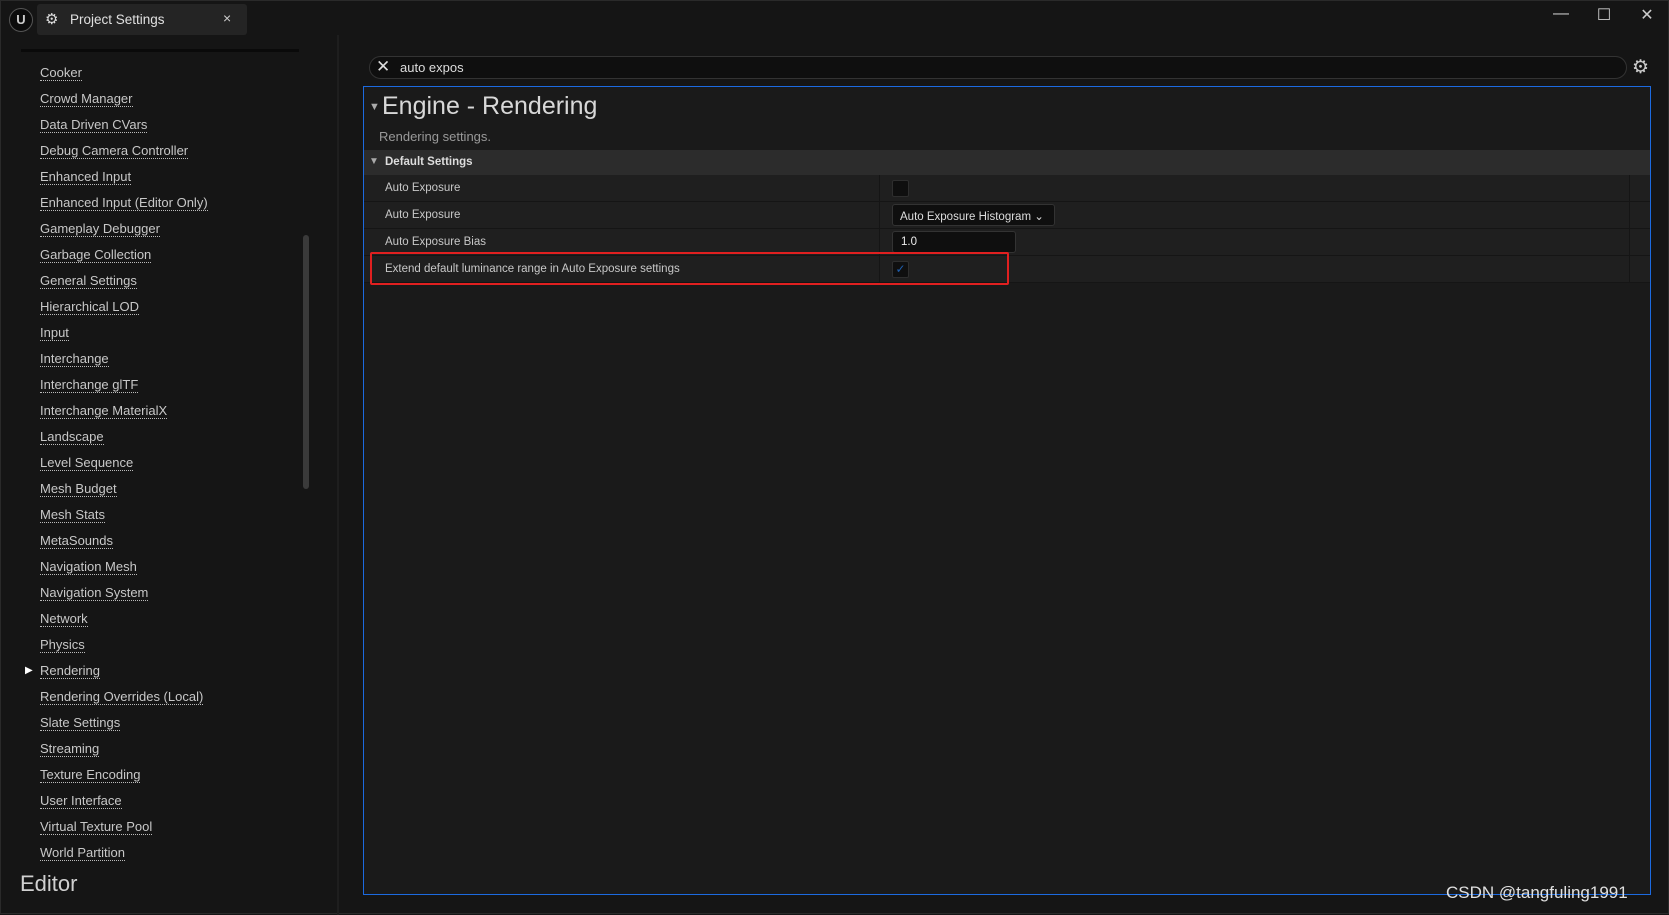 The image size is (1669, 915). I want to click on sidebar-item: Gameplay Debugger, so click(100, 229).